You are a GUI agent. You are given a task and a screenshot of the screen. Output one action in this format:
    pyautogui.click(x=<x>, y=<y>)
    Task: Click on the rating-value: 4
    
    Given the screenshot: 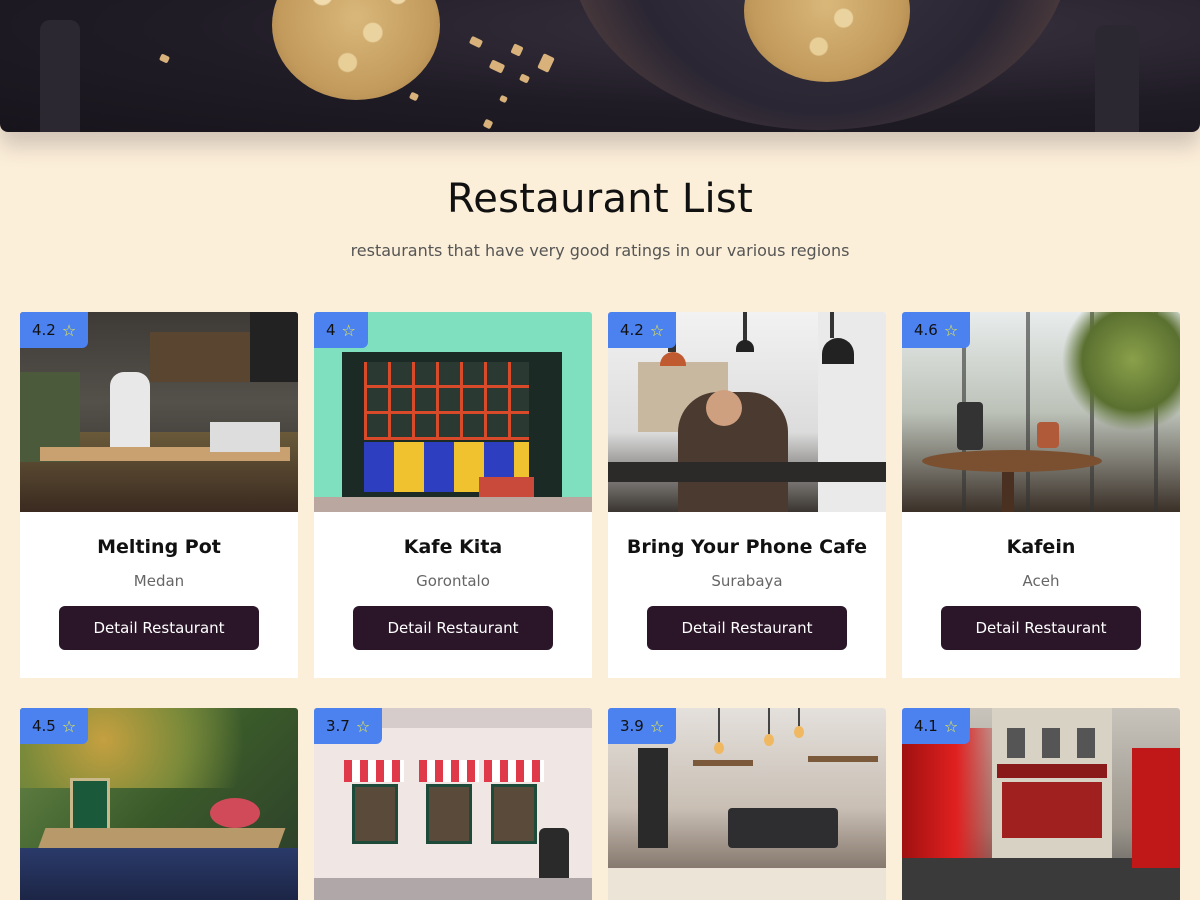 What is the action you would take?
    pyautogui.click(x=331, y=330)
    